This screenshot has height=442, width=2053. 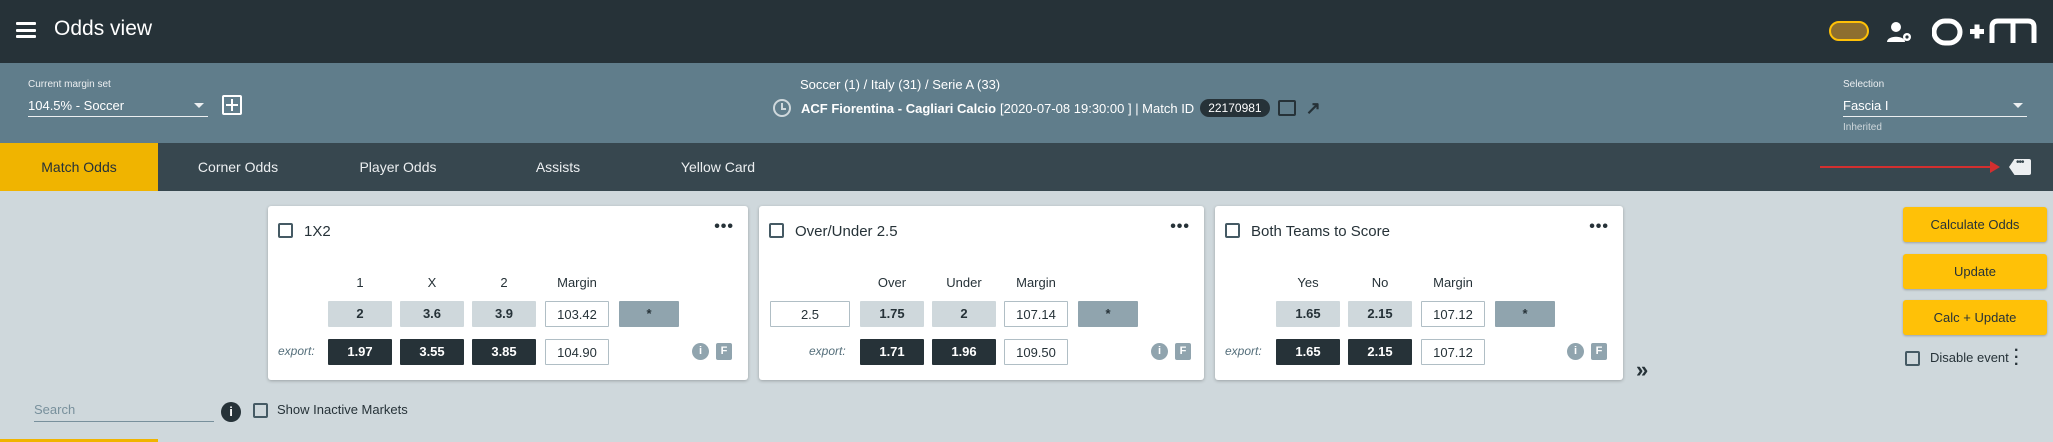 What do you see at coordinates (1036, 352) in the screenshot?
I see `export-margin-value: 109.50` at bounding box center [1036, 352].